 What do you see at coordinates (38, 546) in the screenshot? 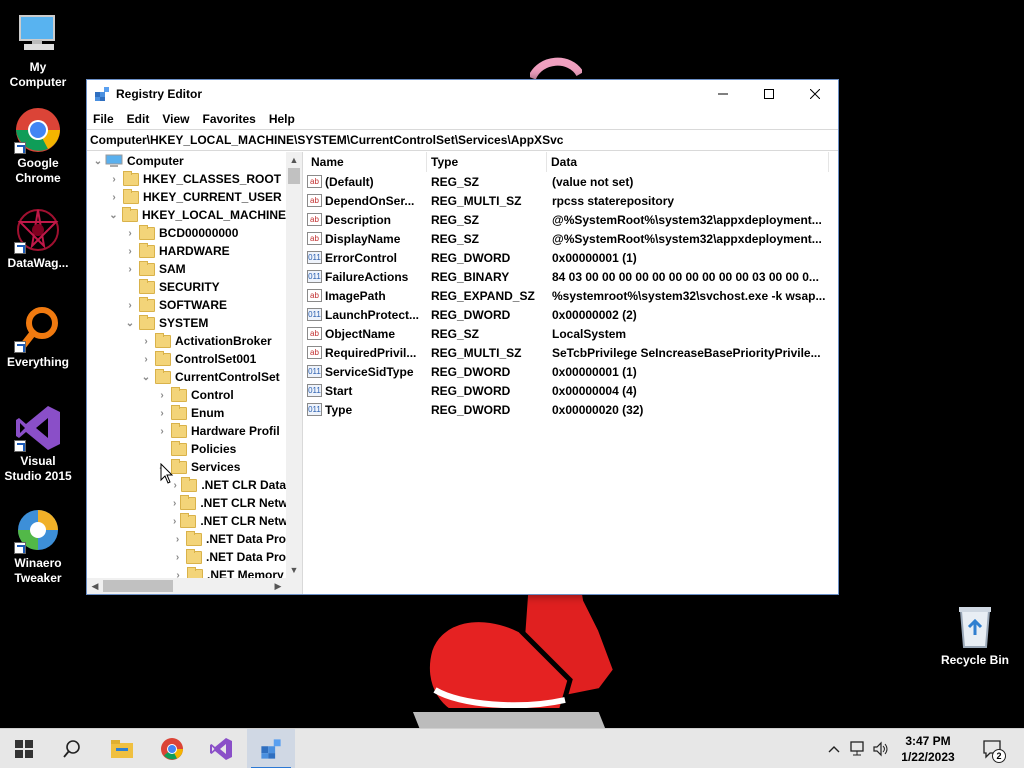
I see `desktop-icon-winaero-tweaker: Winaero Tweaker` at bounding box center [38, 546].